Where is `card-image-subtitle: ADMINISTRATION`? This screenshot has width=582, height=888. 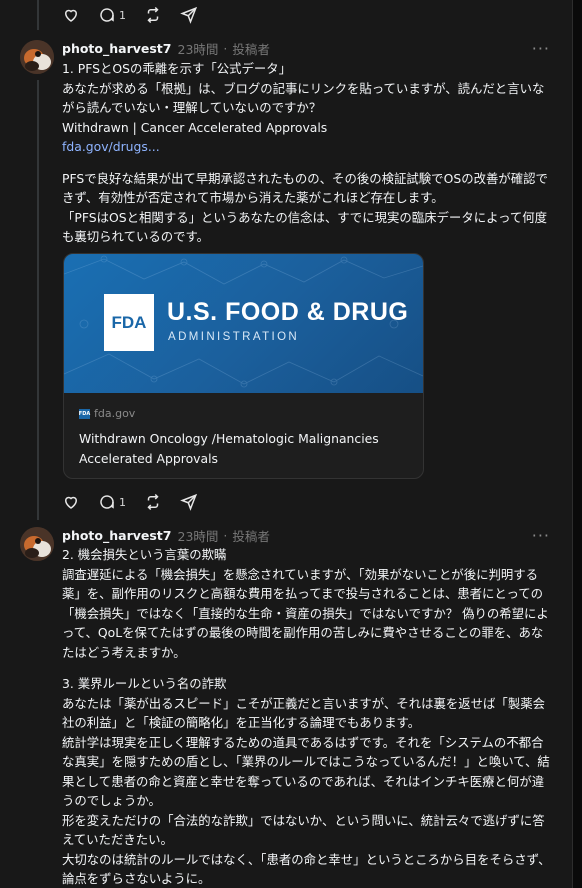
card-image-subtitle: ADMINISTRATION is located at coordinates (234, 337).